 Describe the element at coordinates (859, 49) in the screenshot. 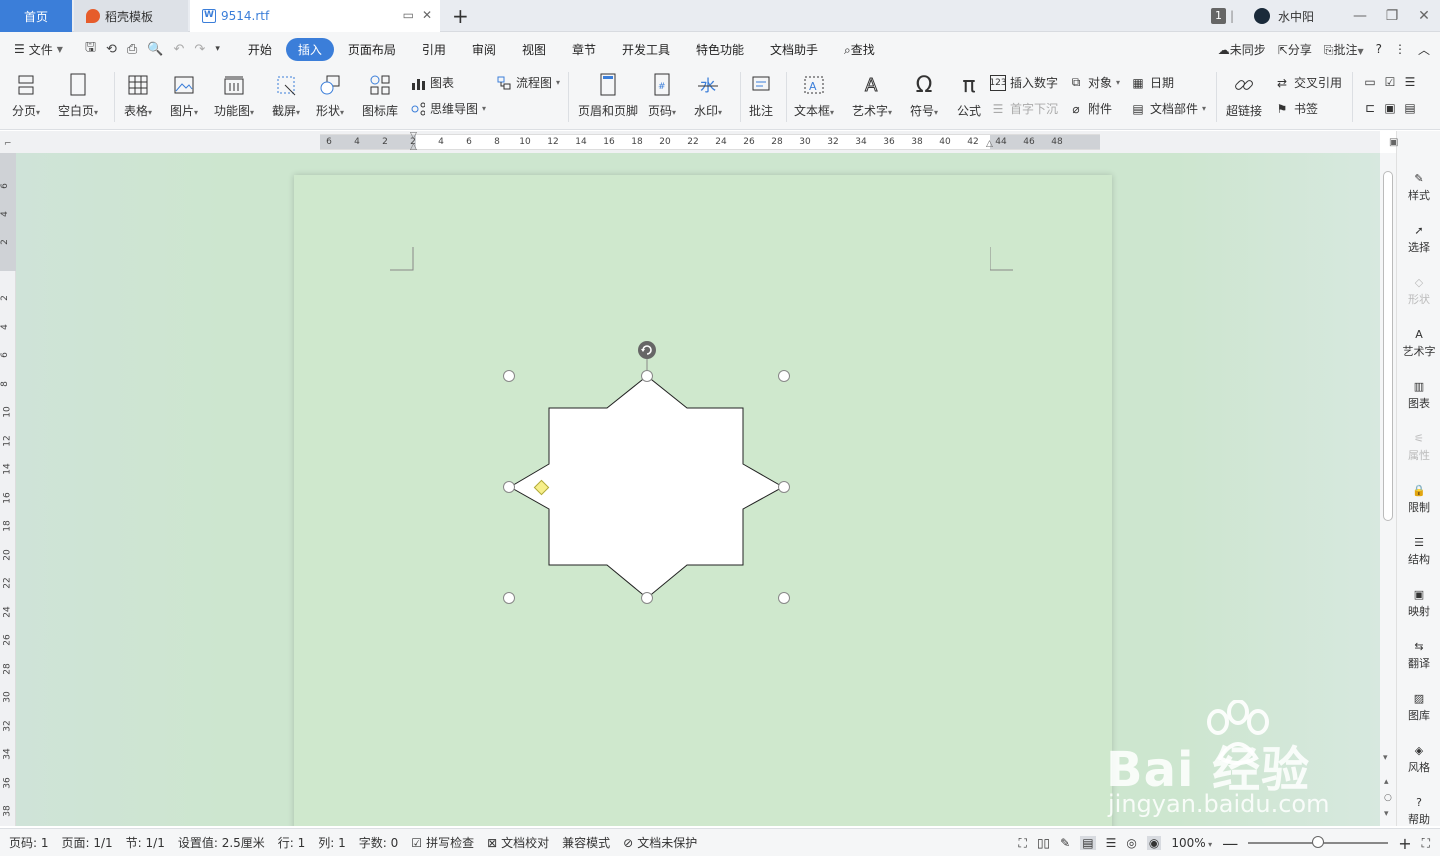

I see `search-button: ⌕查找` at that location.